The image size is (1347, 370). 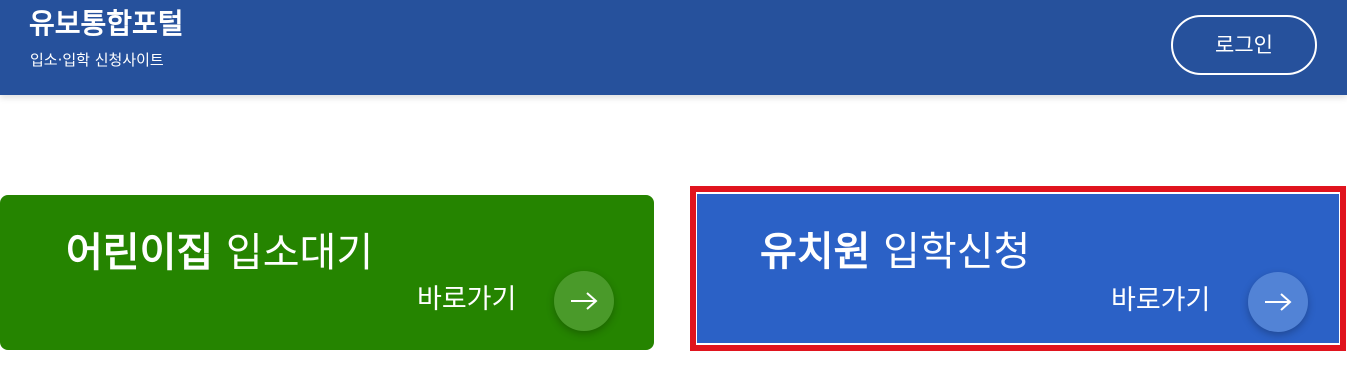 I want to click on kindergarten-goto-label: 바로가기, so click(x=1160, y=301).